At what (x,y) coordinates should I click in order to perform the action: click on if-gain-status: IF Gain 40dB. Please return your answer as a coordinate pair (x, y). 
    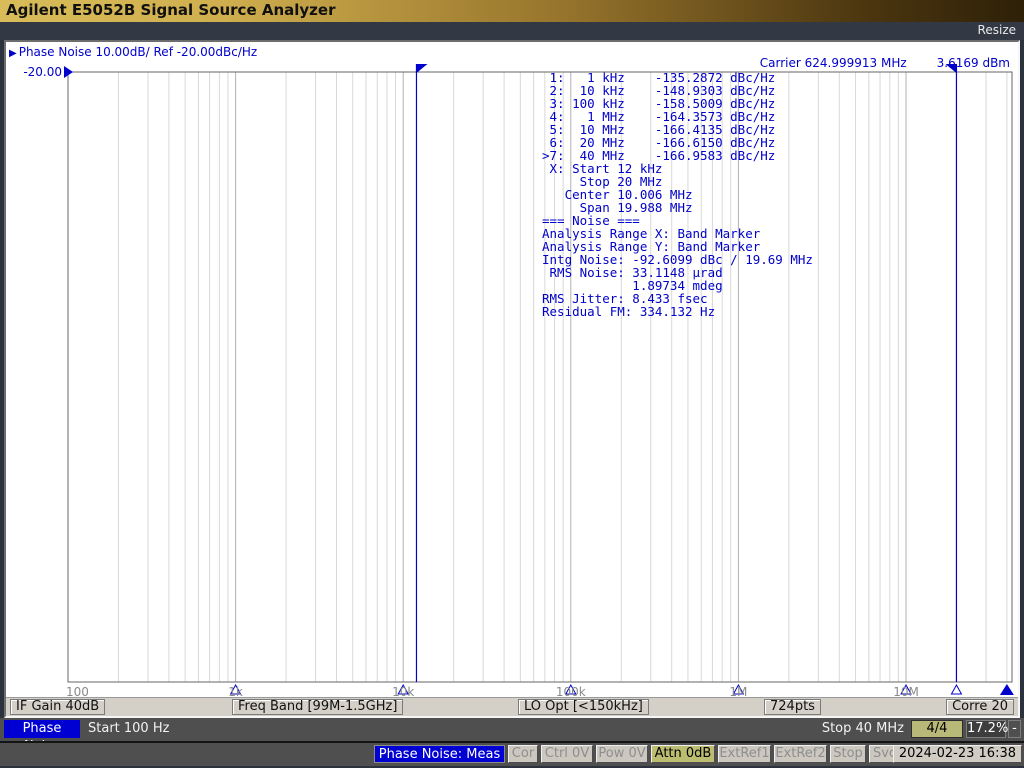
    Looking at the image, I should click on (58, 707).